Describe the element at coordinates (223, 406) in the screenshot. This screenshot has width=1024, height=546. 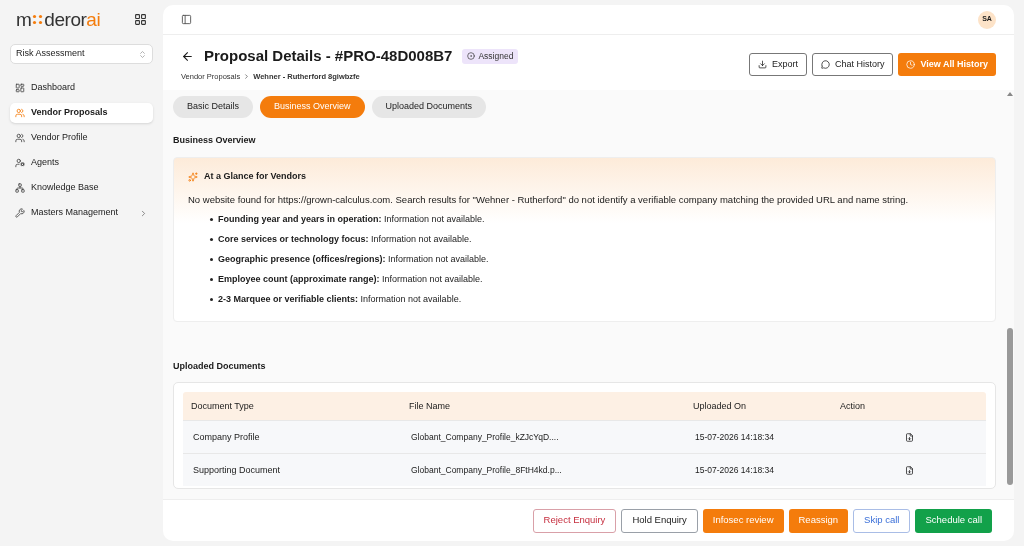
I see `column-header: Document Type` at that location.